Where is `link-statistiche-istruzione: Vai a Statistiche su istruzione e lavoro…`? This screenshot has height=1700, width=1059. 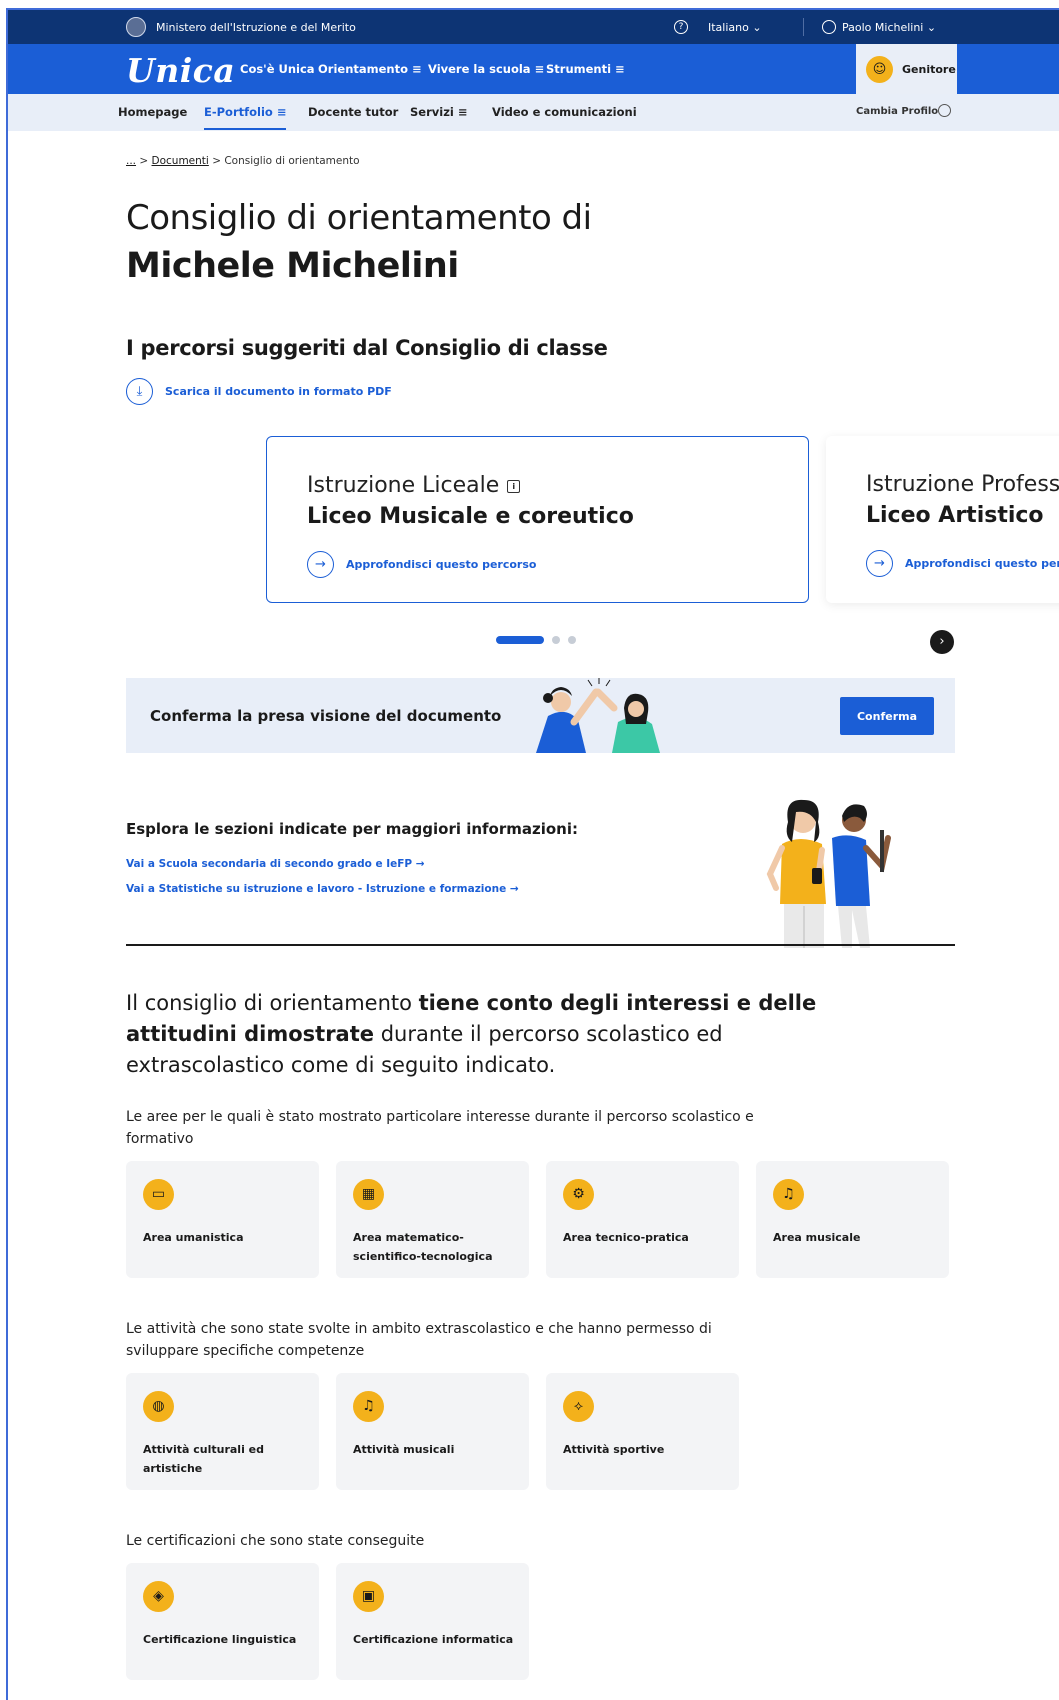
link-statistiche-istruzione: Vai a Statistiche su istruzione e lavoro… is located at coordinates (322, 889).